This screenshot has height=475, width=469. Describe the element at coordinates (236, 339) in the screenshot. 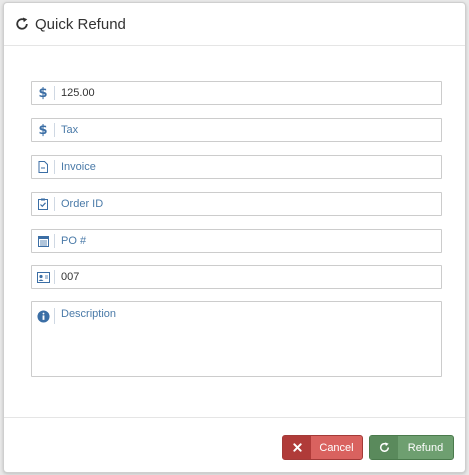

I see `description-textarea: Description` at that location.